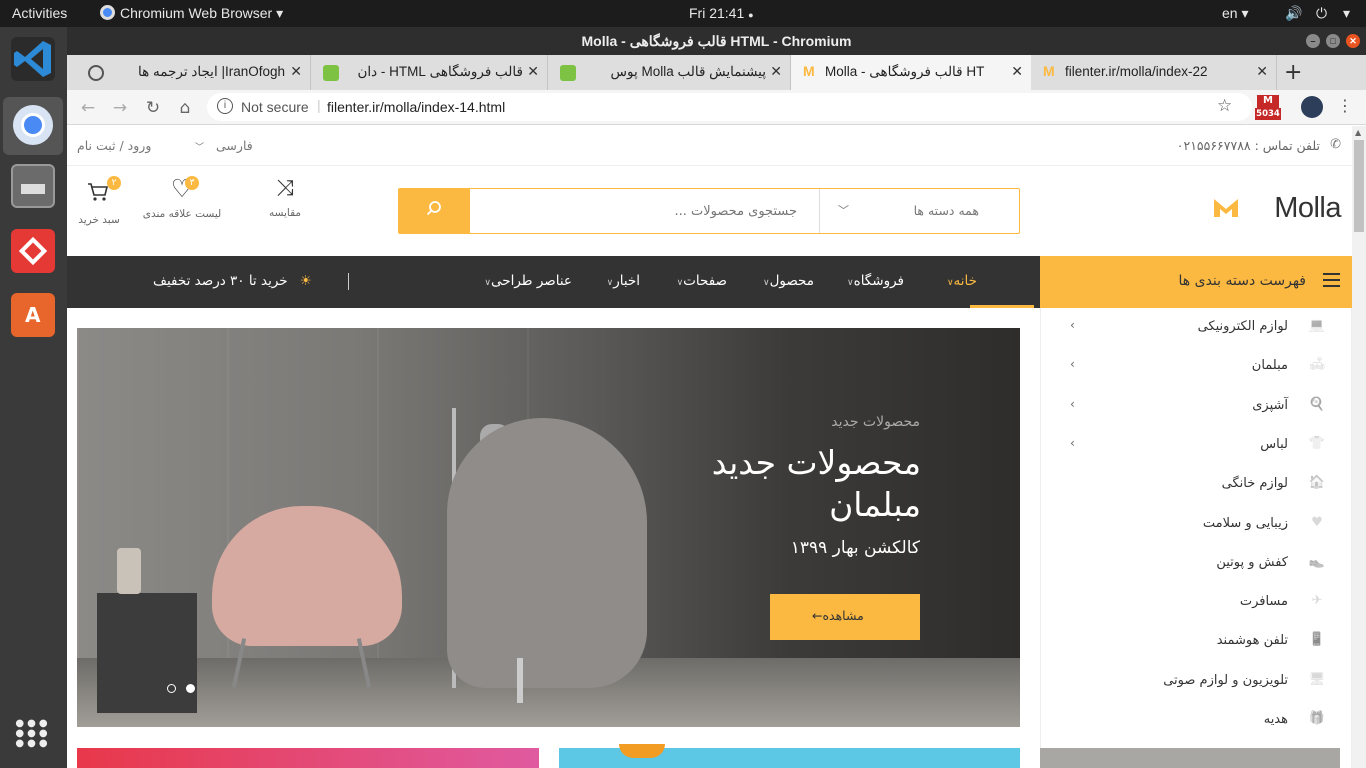 This screenshot has width=1366, height=768. Describe the element at coordinates (185, 108) in the screenshot. I see `home-icon: ⌂` at that location.